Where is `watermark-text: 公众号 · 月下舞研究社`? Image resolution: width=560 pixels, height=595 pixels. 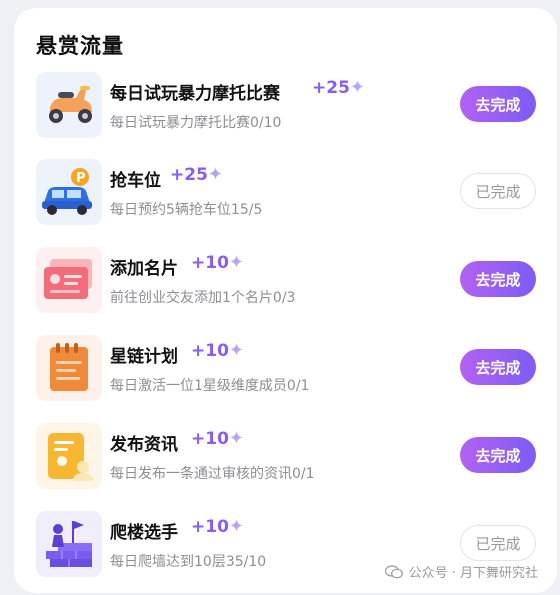 watermark-text: 公众号 · 月下舞研究社 is located at coordinates (473, 573).